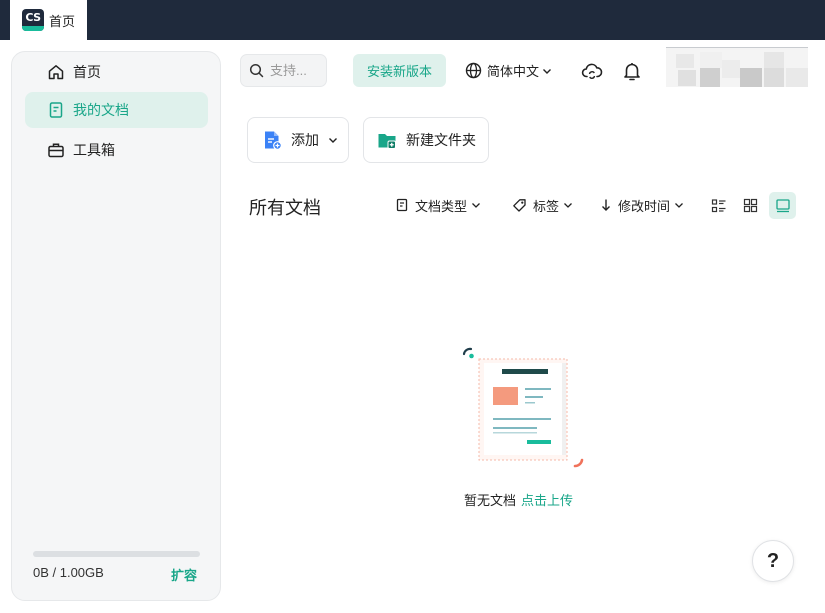 The image size is (825, 613). Describe the element at coordinates (473, 70) in the screenshot. I see `globe-icon` at that location.